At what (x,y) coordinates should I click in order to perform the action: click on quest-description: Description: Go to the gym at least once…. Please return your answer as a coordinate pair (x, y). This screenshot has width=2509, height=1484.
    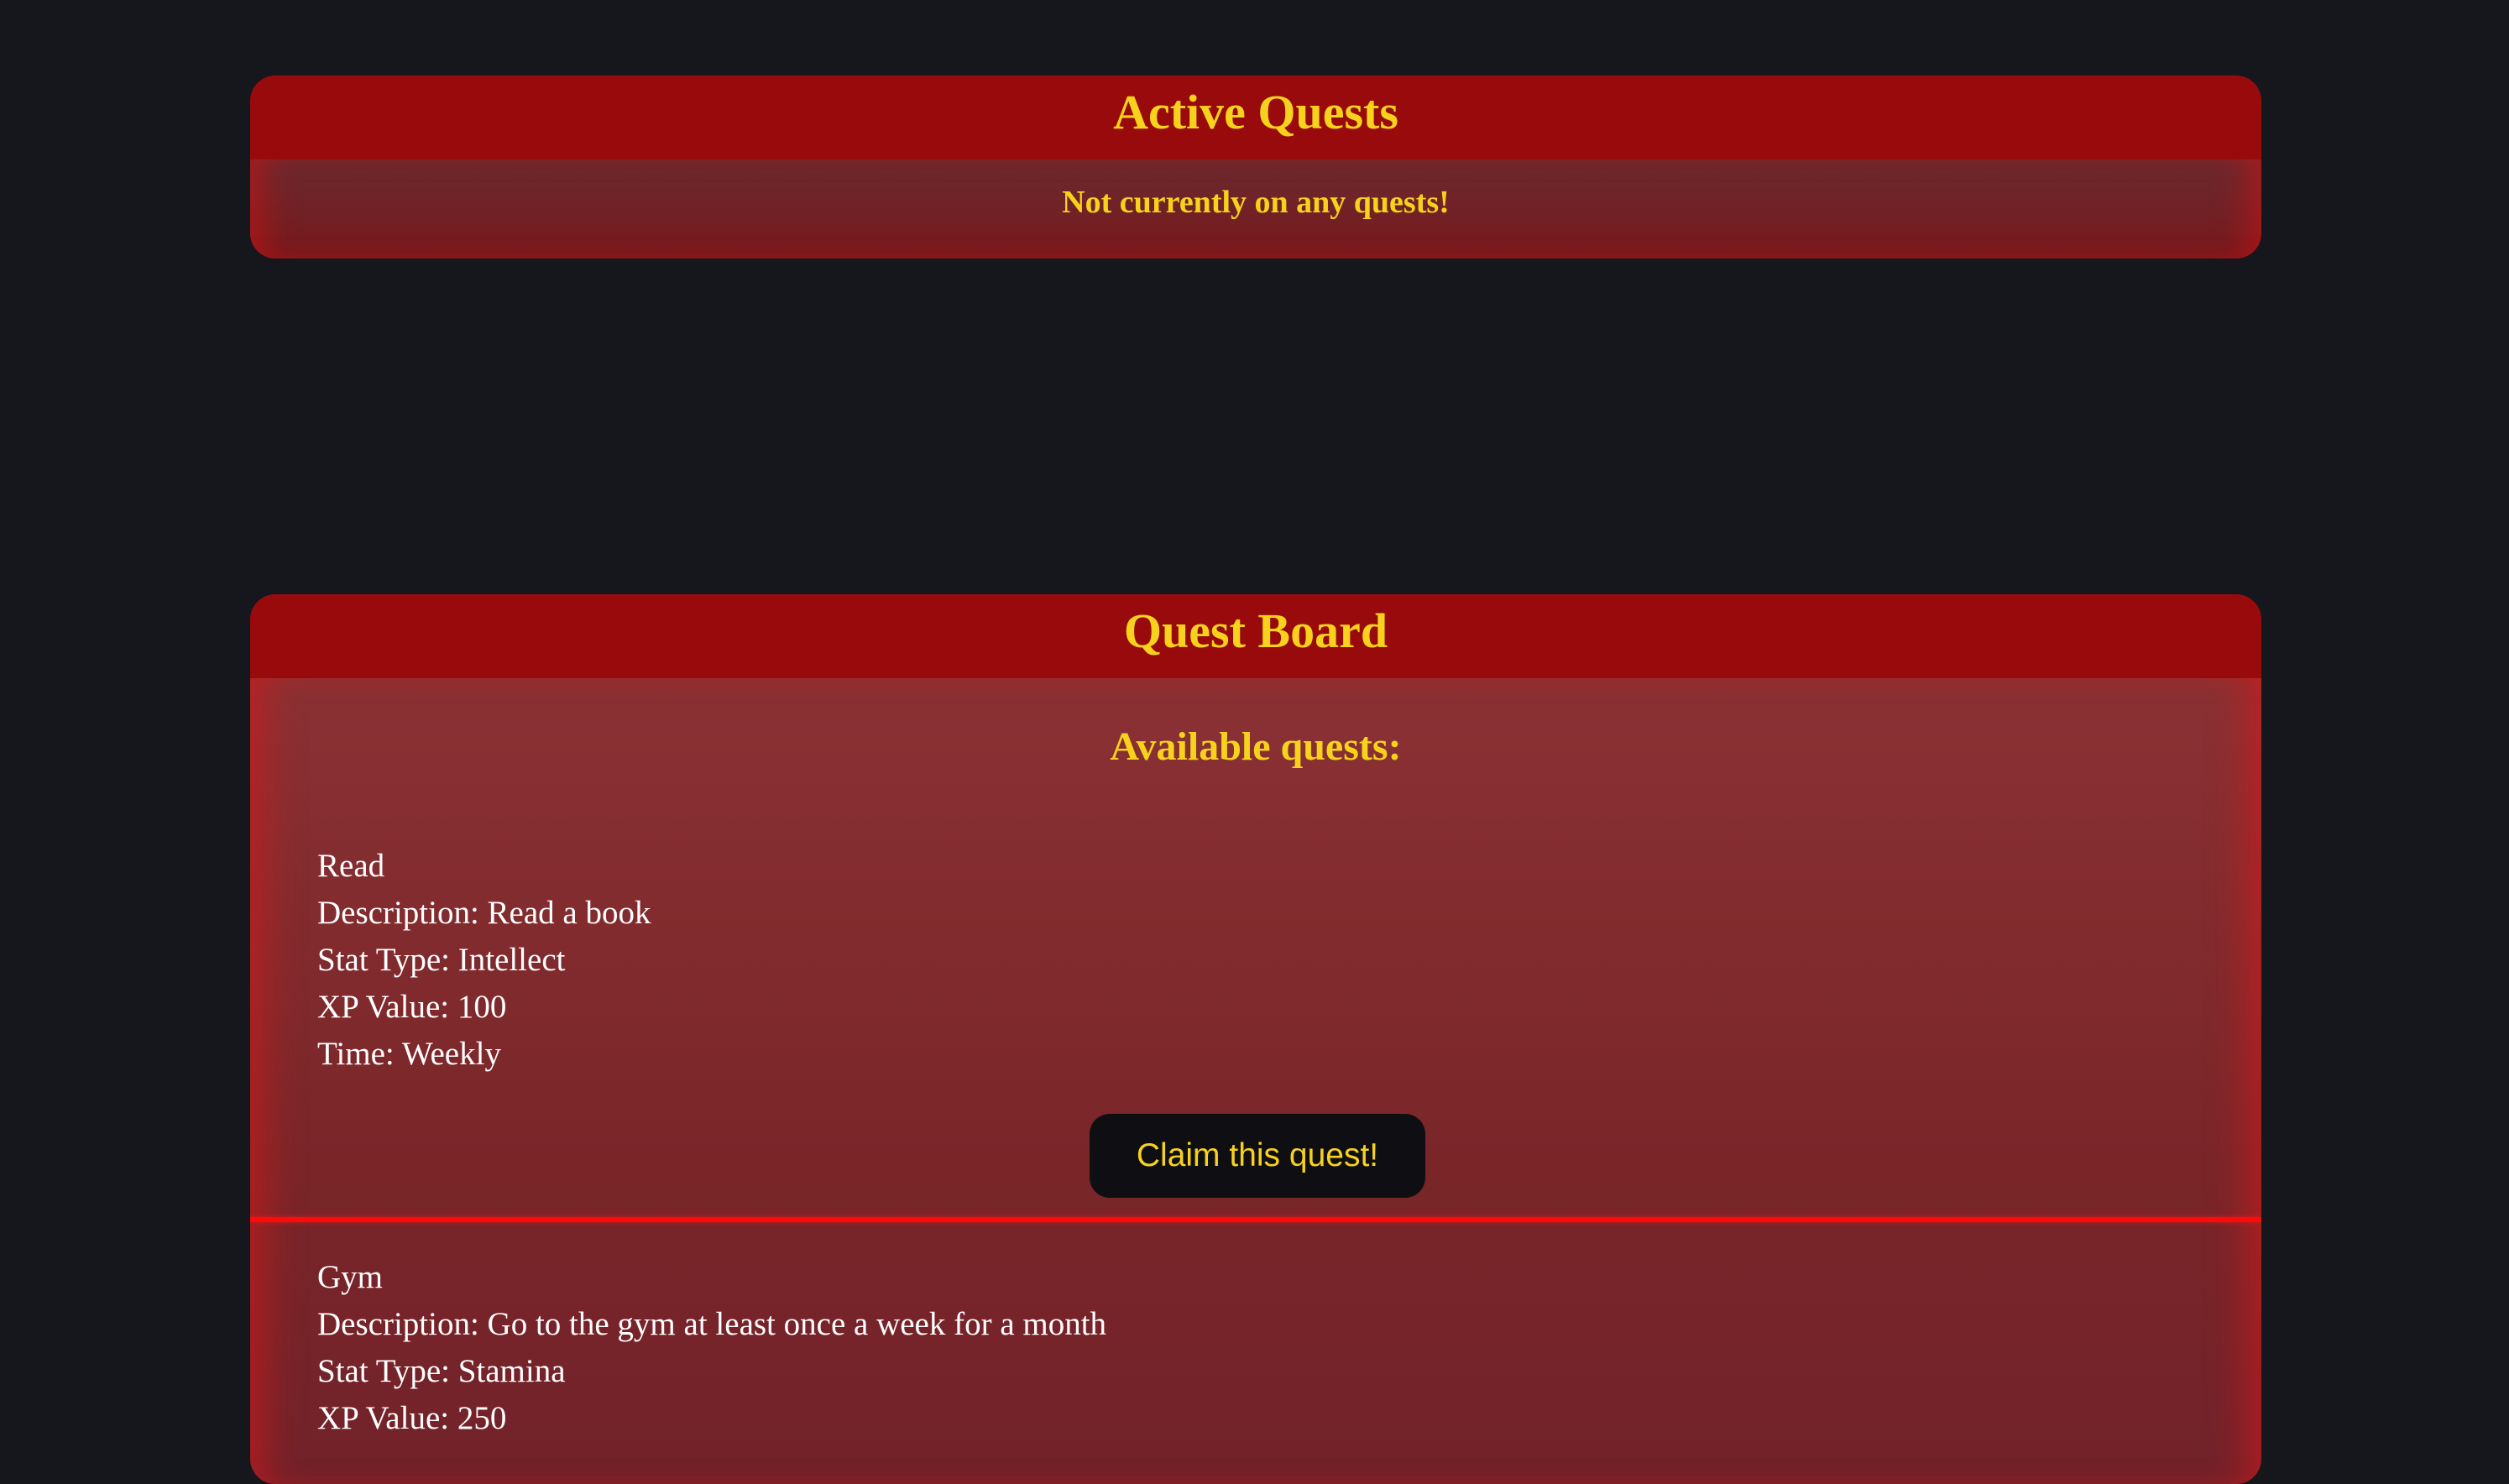
    Looking at the image, I should click on (712, 1324).